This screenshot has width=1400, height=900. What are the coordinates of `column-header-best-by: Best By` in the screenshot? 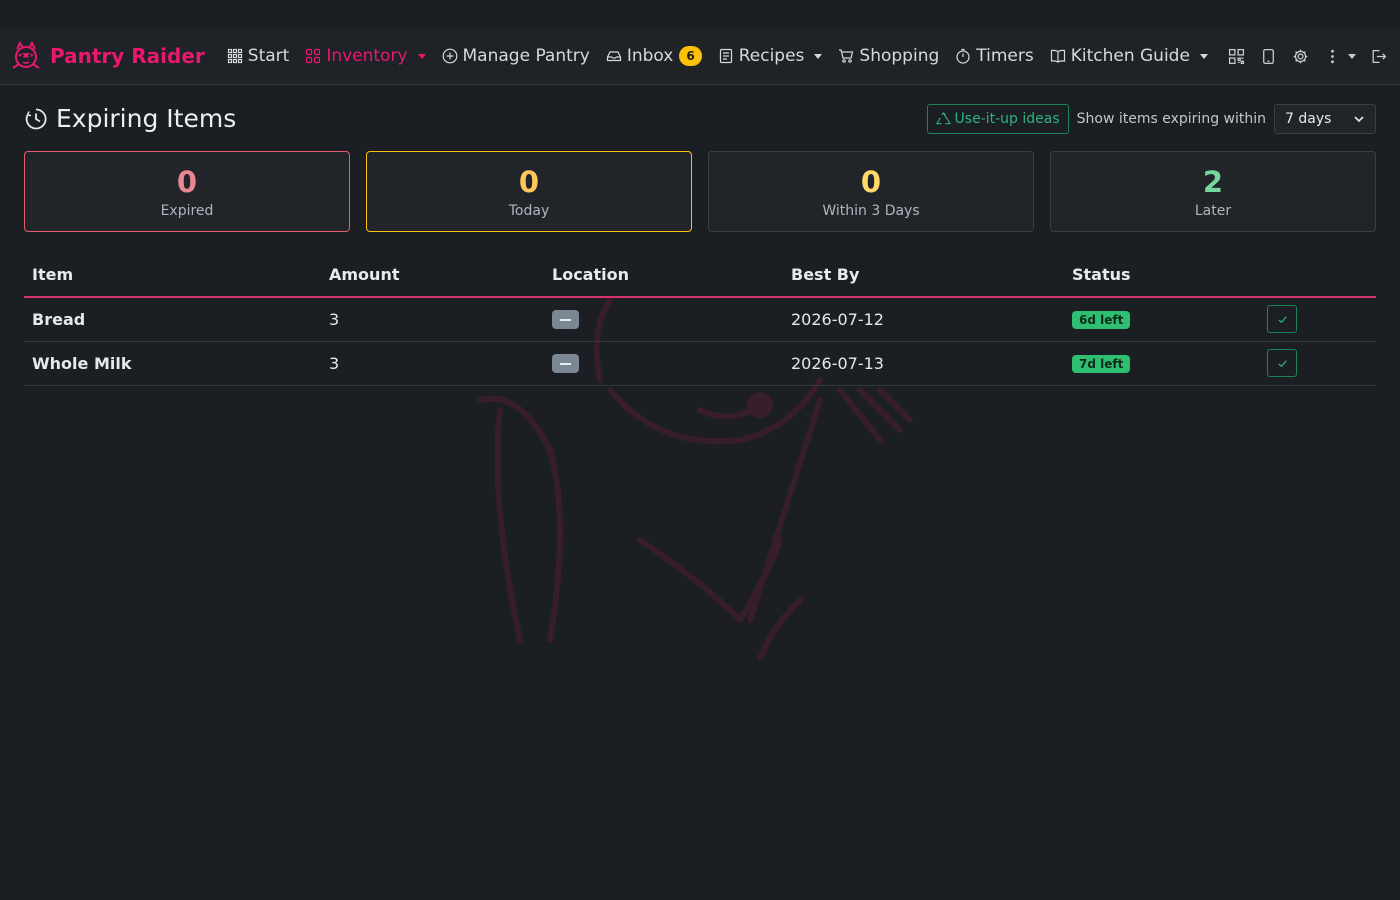 It's located at (923, 275).